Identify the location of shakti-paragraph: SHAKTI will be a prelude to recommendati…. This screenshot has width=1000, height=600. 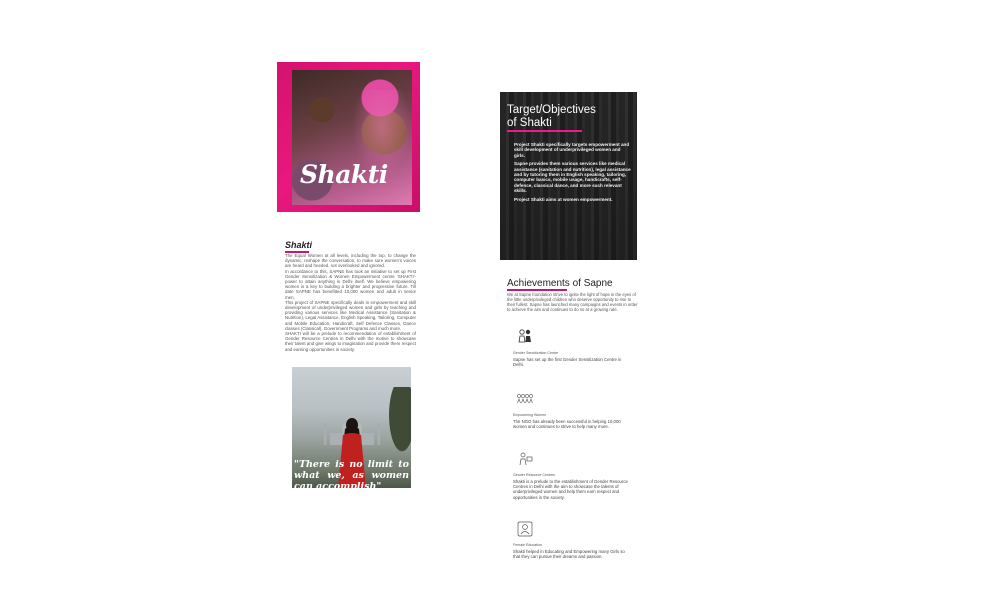
(350, 341).